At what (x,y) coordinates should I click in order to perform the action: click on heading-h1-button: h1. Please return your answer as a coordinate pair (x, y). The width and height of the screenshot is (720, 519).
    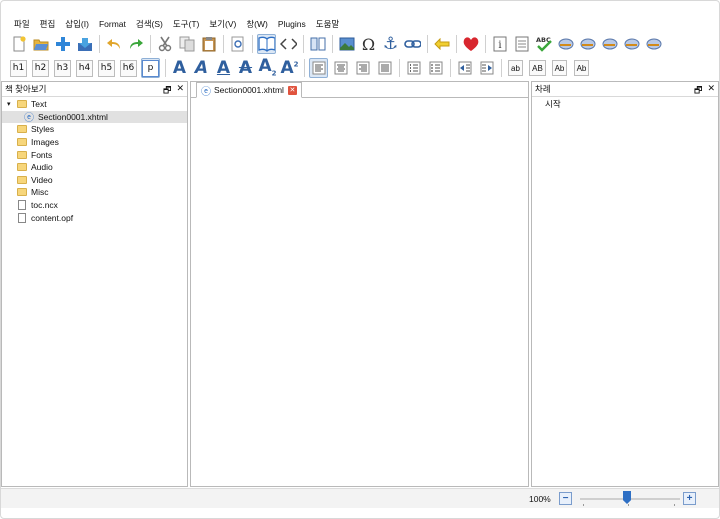
    Looking at the image, I should click on (18, 68).